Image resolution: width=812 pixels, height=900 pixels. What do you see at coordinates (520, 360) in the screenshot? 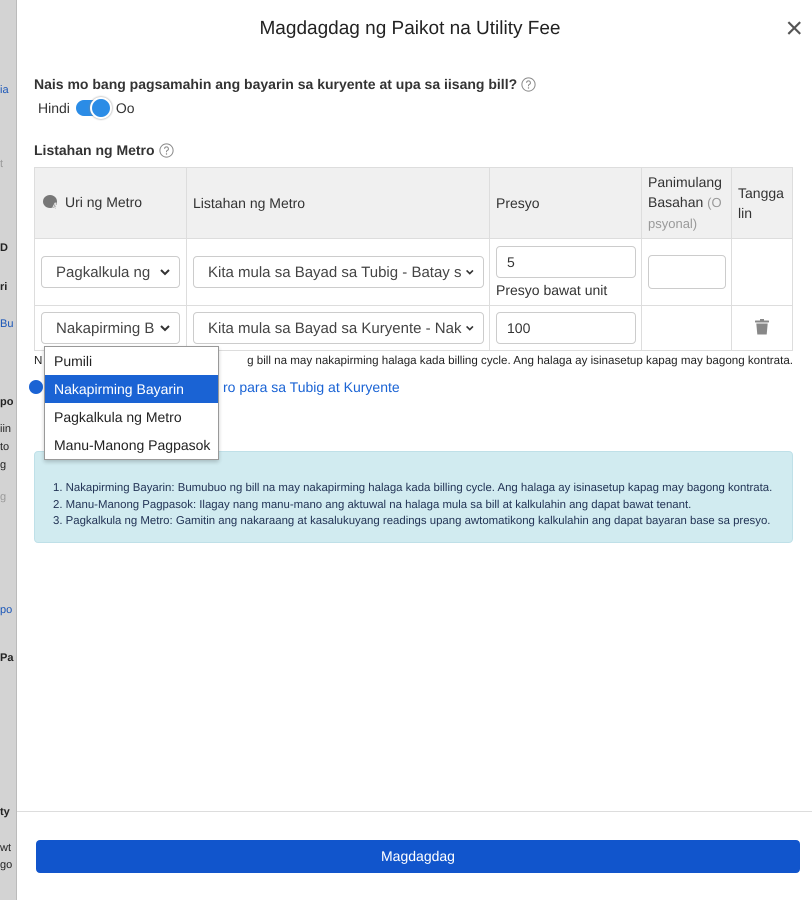
I see `hint-text: g bill na may nakapirming halaga kada billing cycle. Ang halaga ay isinasetup kapag may bagong kontrata.` at bounding box center [520, 360].